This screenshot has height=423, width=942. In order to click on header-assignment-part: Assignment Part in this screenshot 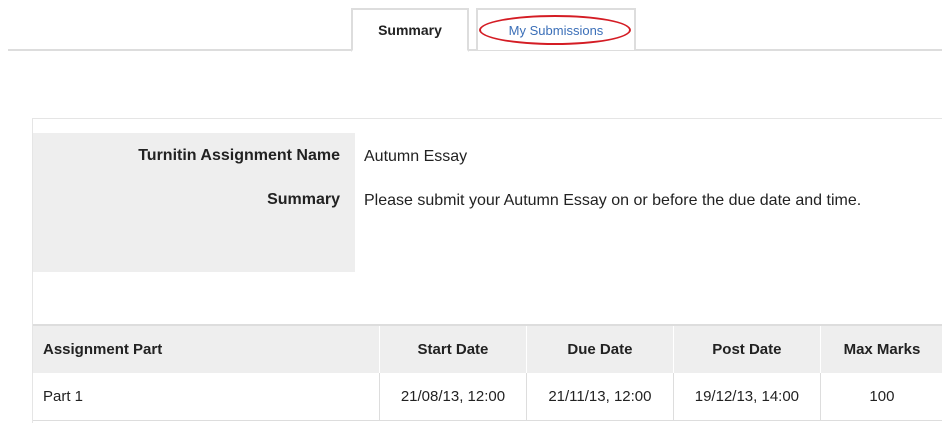, I will do `click(206, 349)`.